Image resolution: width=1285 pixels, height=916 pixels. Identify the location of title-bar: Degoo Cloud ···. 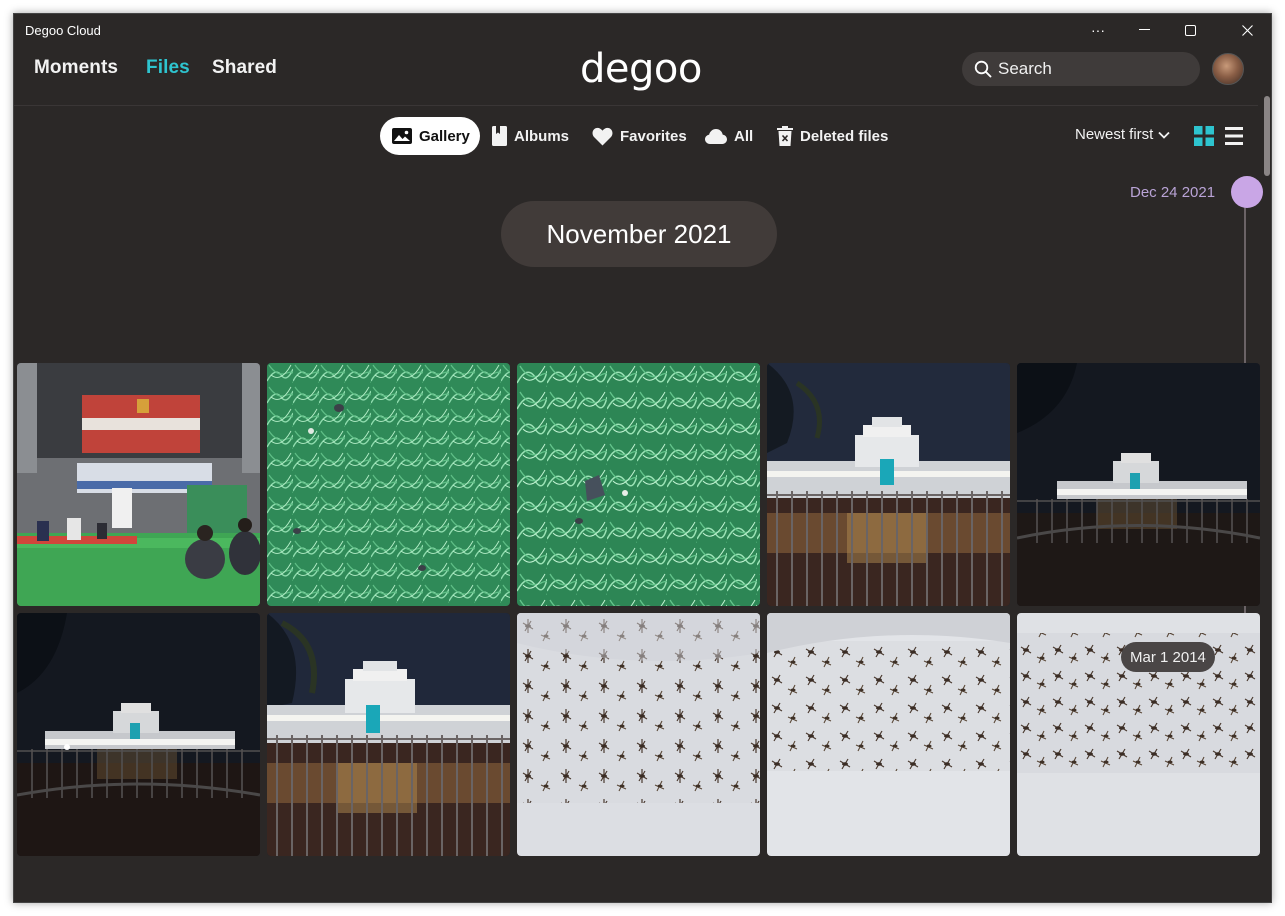
(642, 30).